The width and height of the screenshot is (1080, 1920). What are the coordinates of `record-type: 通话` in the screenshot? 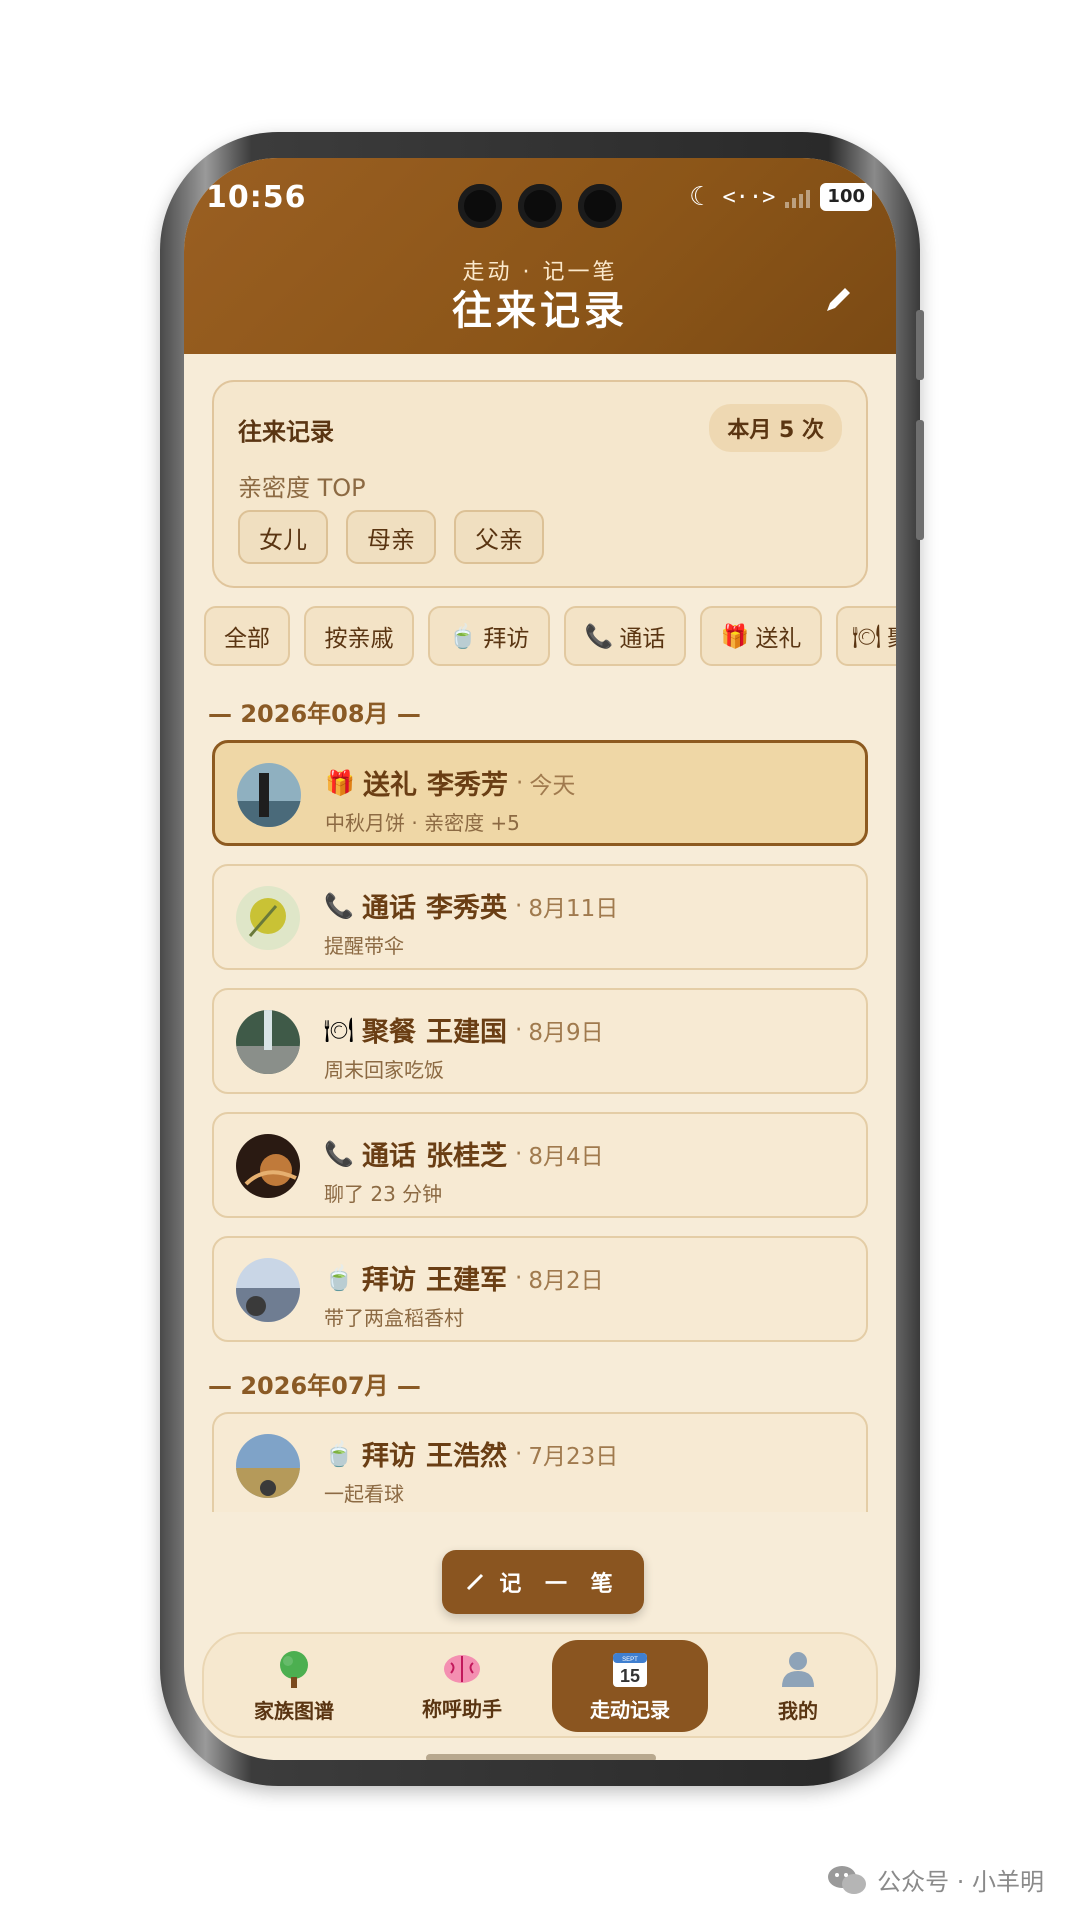 It's located at (389, 1156).